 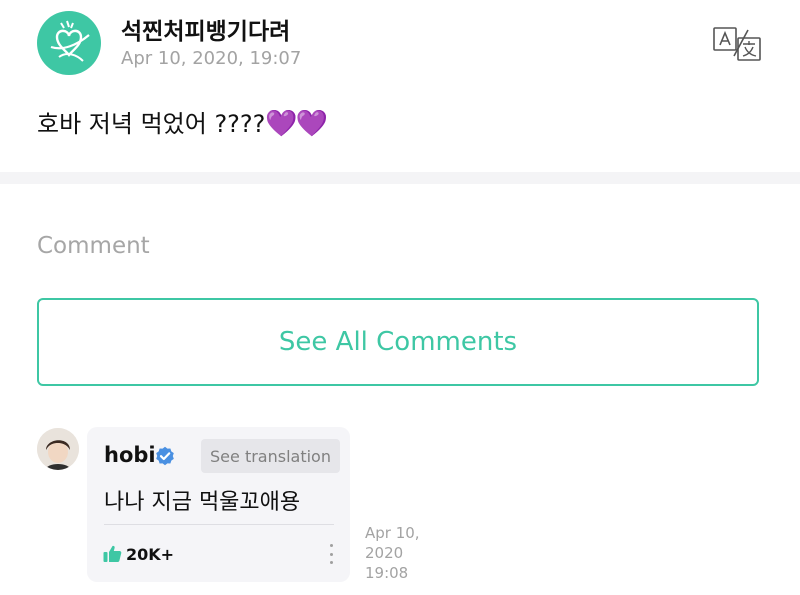 I want to click on comment-timestamp: Apr 10, 2020 19:08, so click(x=400, y=553).